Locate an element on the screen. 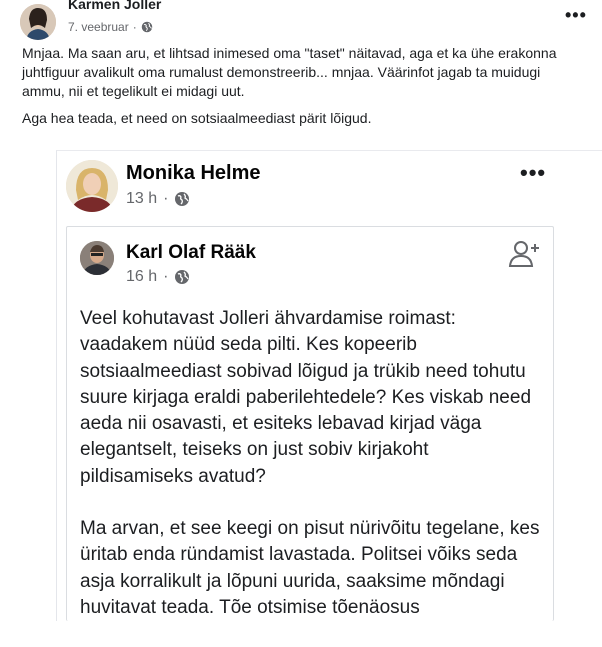 This screenshot has height=647, width=602. karmen-post-meta: 7. veebruar · is located at coordinates (110, 27).